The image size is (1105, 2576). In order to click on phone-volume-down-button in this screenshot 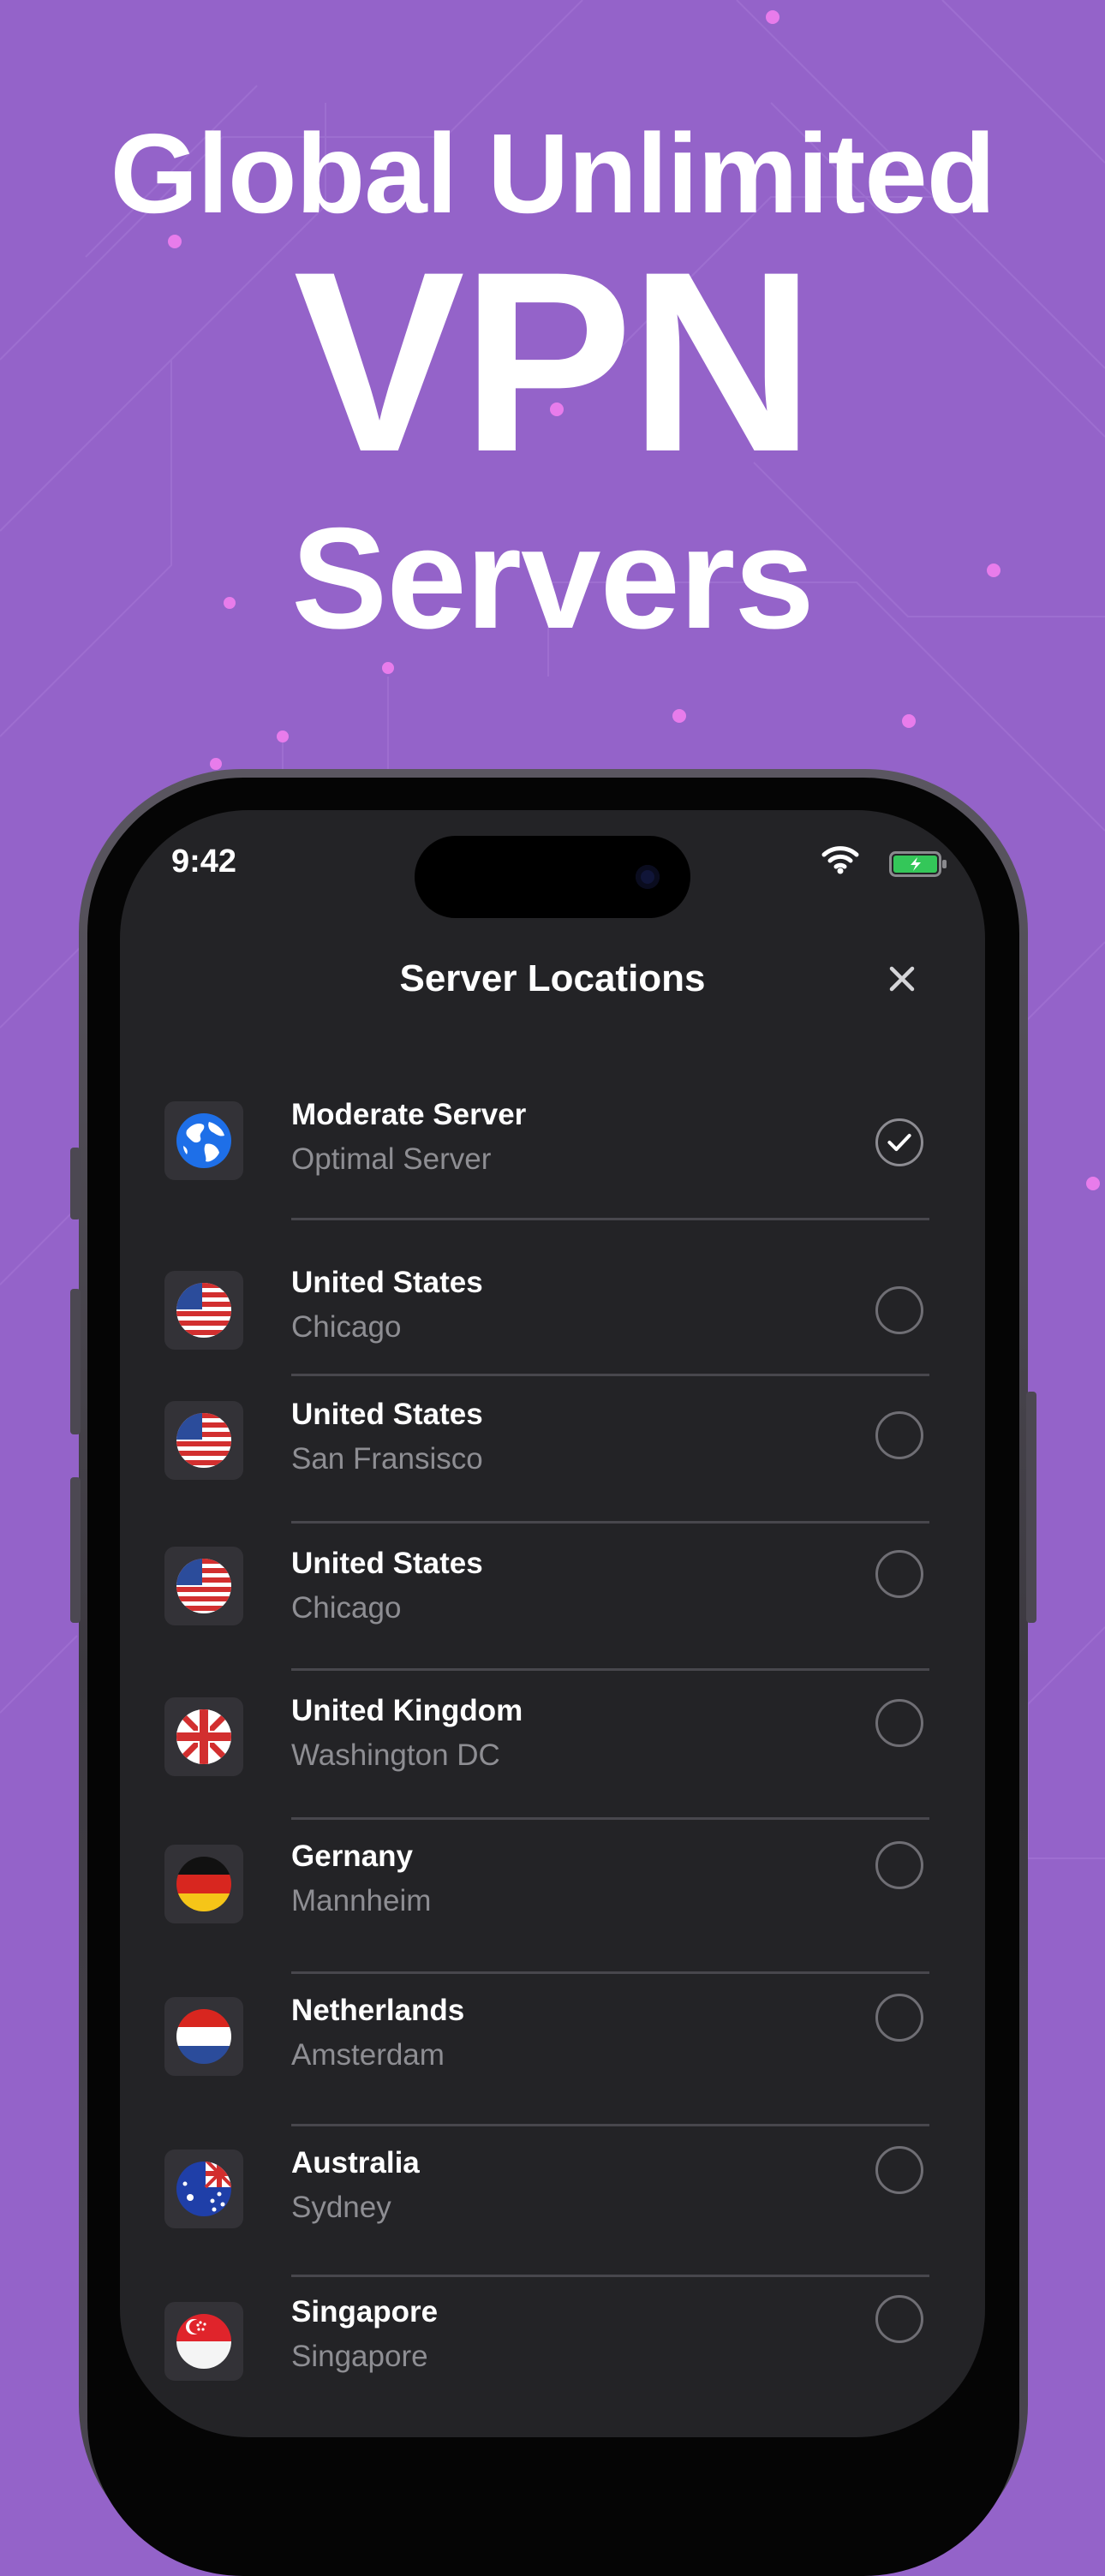, I will do `click(75, 1550)`.